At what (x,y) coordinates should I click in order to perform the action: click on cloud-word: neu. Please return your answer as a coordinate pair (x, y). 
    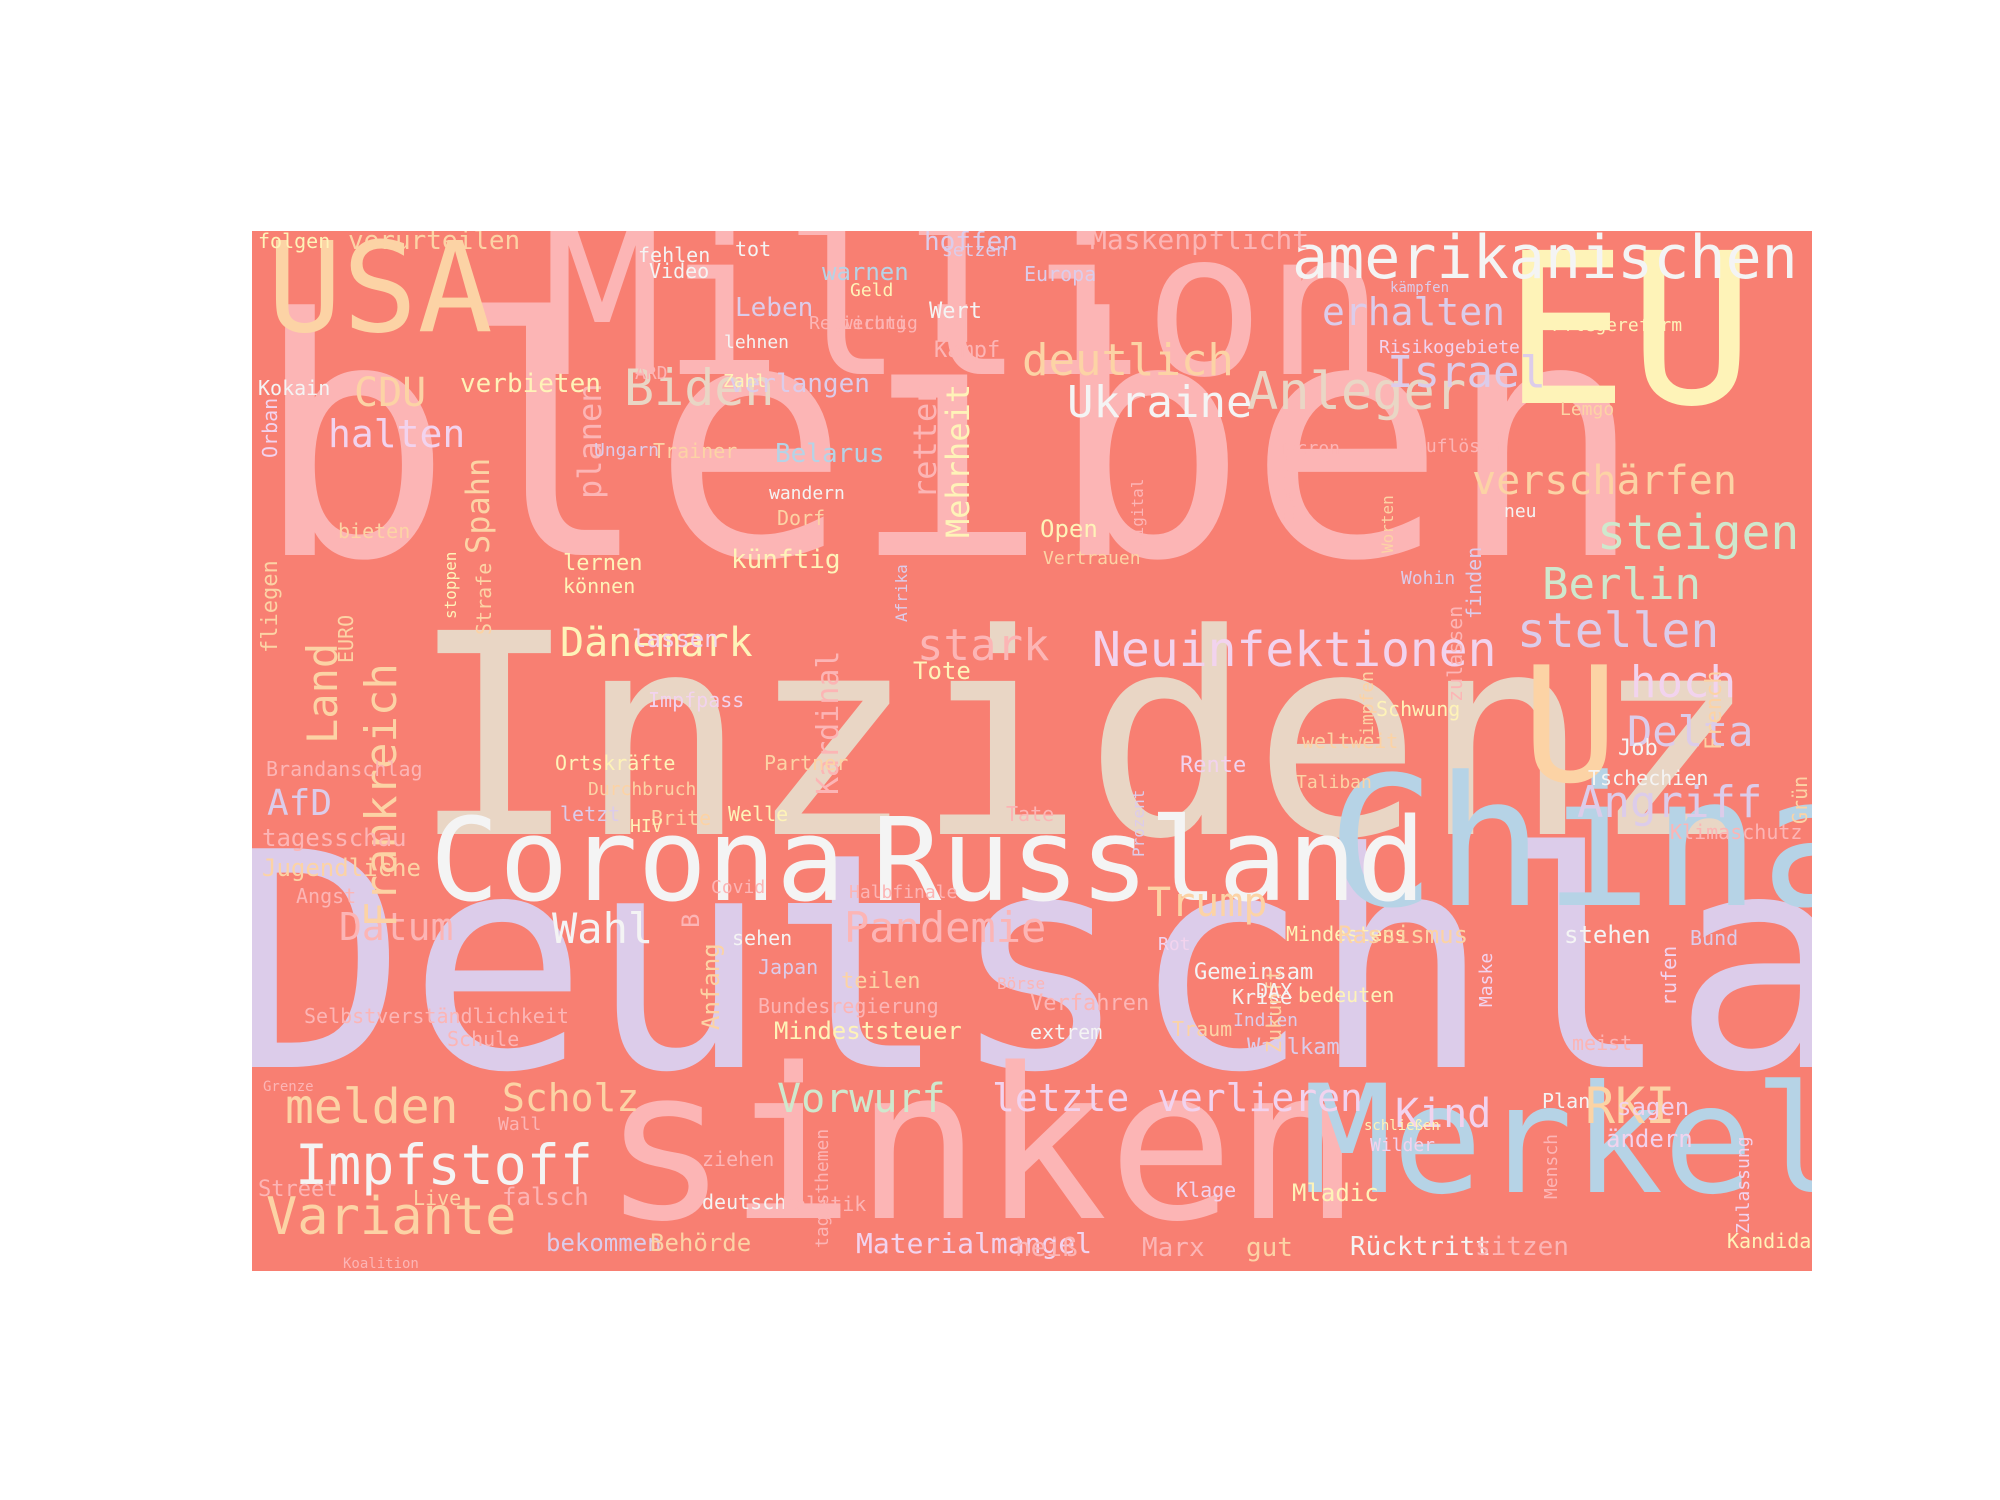
    Looking at the image, I should click on (1520, 511).